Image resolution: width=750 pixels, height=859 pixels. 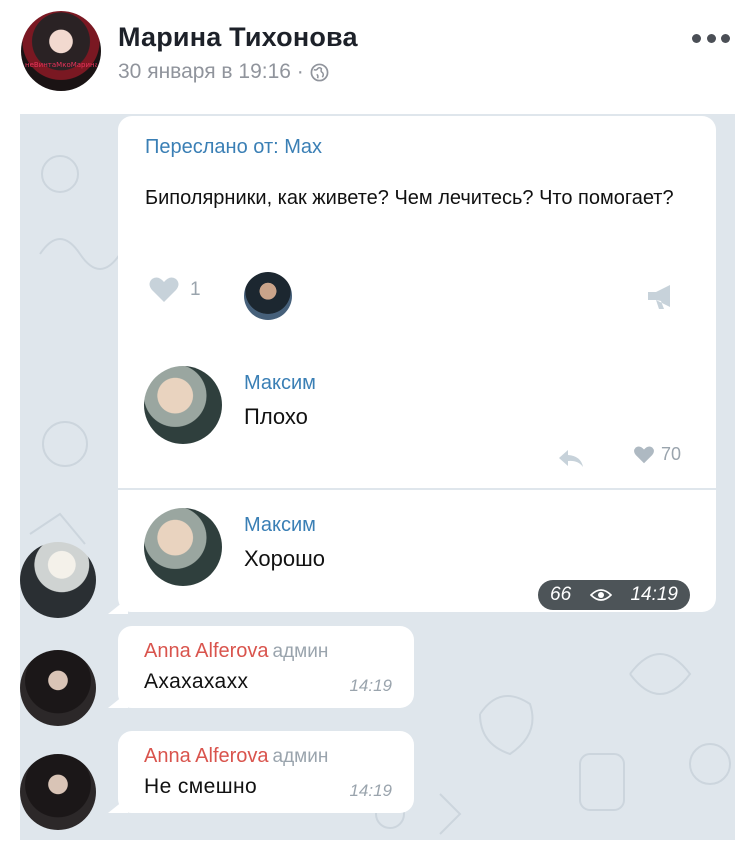 What do you see at coordinates (419, 416) in the screenshot?
I see `comment-item: Максим Плохо` at bounding box center [419, 416].